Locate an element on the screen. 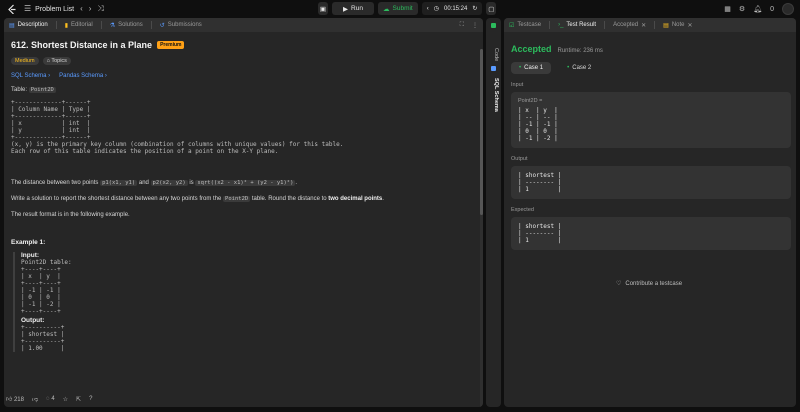  list-icon: ☰ is located at coordinates (28, 8).